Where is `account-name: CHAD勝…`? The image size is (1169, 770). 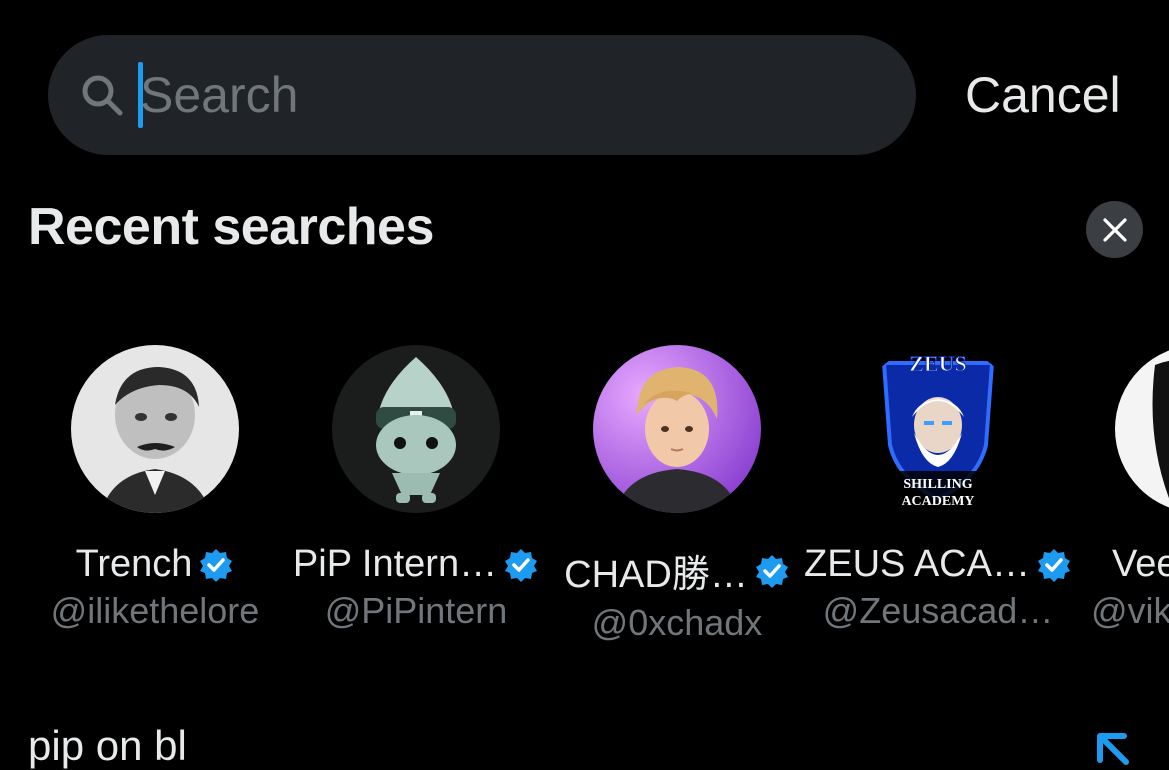 account-name: CHAD勝… is located at coordinates (656, 575).